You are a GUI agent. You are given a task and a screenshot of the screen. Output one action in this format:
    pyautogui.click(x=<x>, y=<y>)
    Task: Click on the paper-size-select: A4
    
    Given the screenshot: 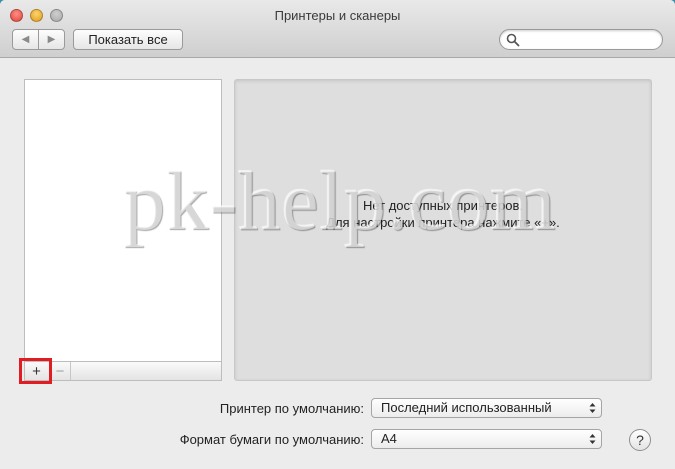 What is the action you would take?
    pyautogui.click(x=486, y=439)
    